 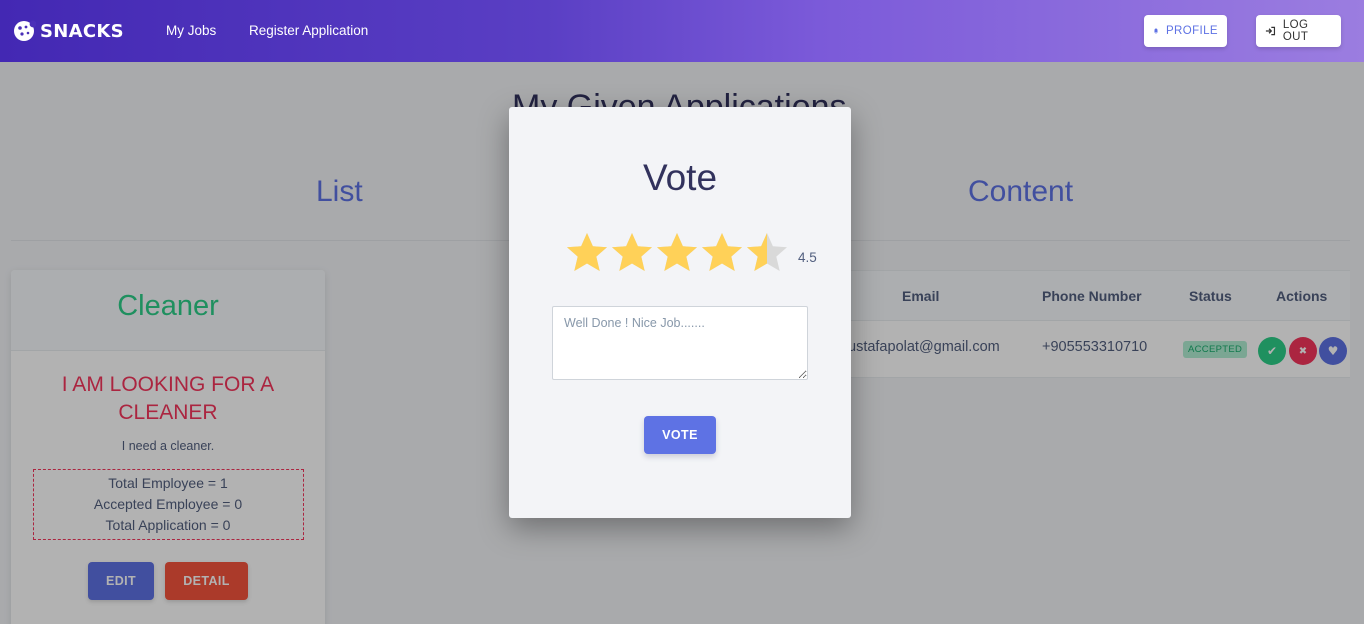 What do you see at coordinates (191, 30) in the screenshot?
I see `nav-link-my-jobs: My Jobs` at bounding box center [191, 30].